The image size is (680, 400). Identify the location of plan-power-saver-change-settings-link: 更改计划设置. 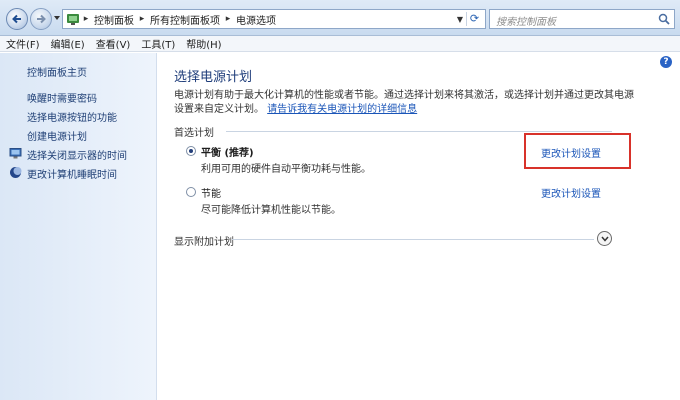
(571, 192).